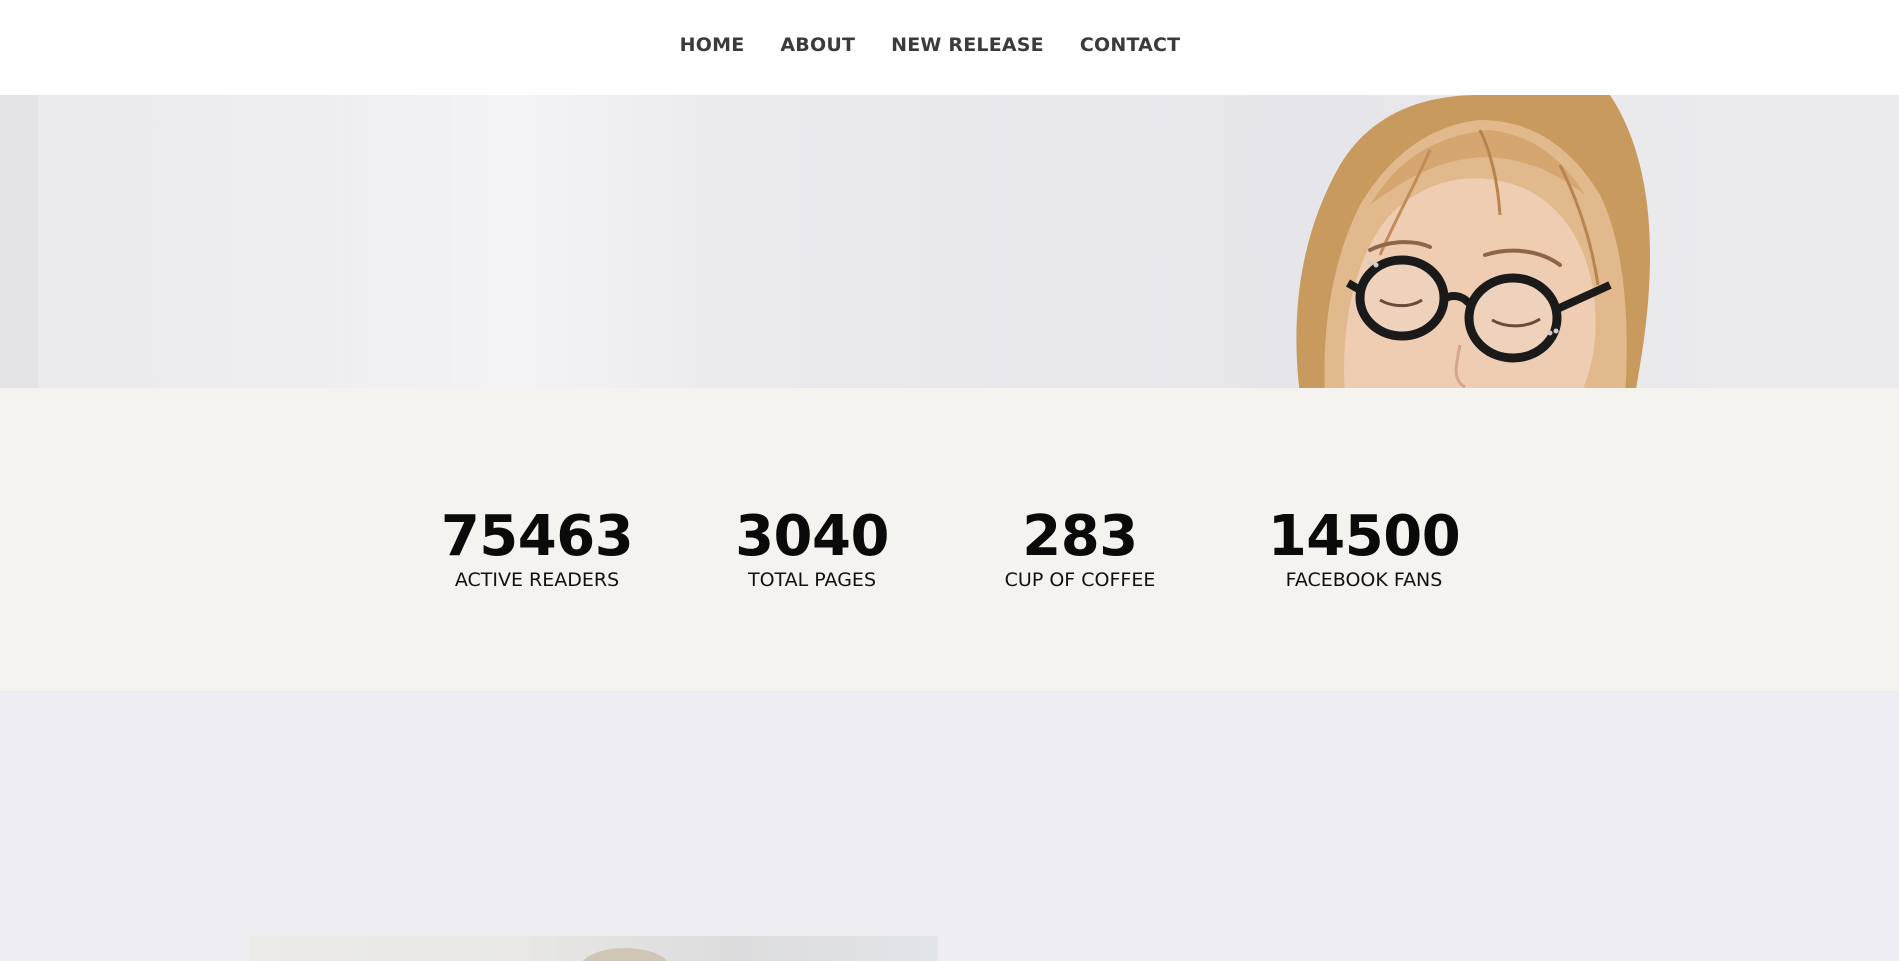 Image resolution: width=1899 pixels, height=961 pixels. What do you see at coordinates (1080, 536) in the screenshot?
I see `stat-value: 283` at bounding box center [1080, 536].